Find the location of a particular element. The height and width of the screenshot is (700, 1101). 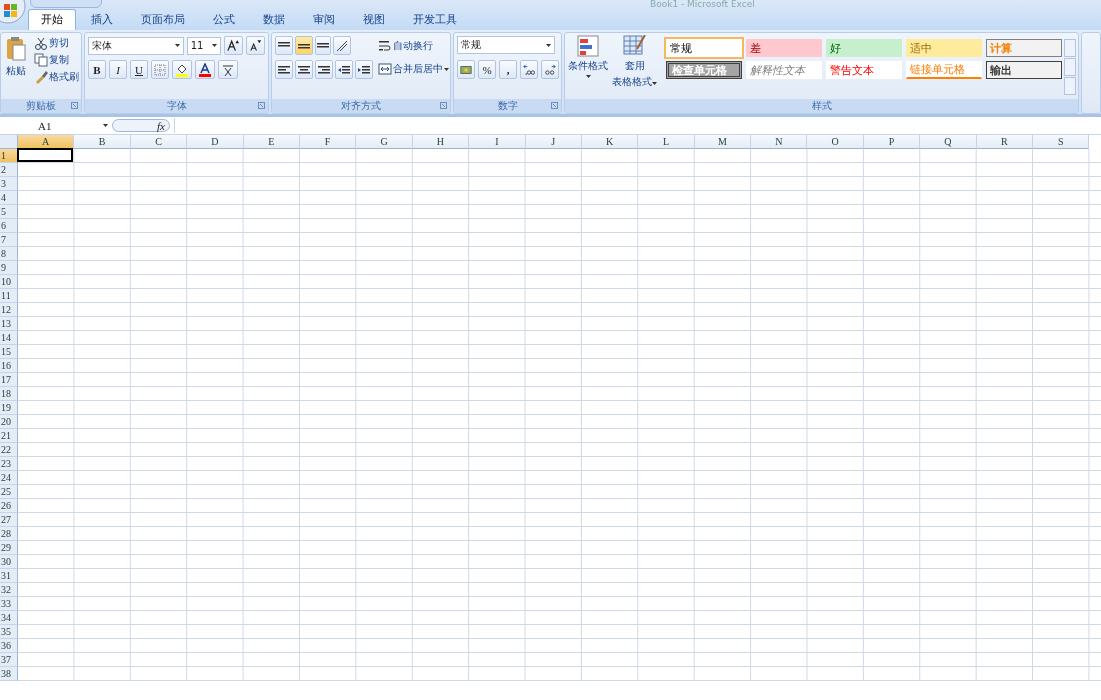

row-header: 18 is located at coordinates (9, 394).